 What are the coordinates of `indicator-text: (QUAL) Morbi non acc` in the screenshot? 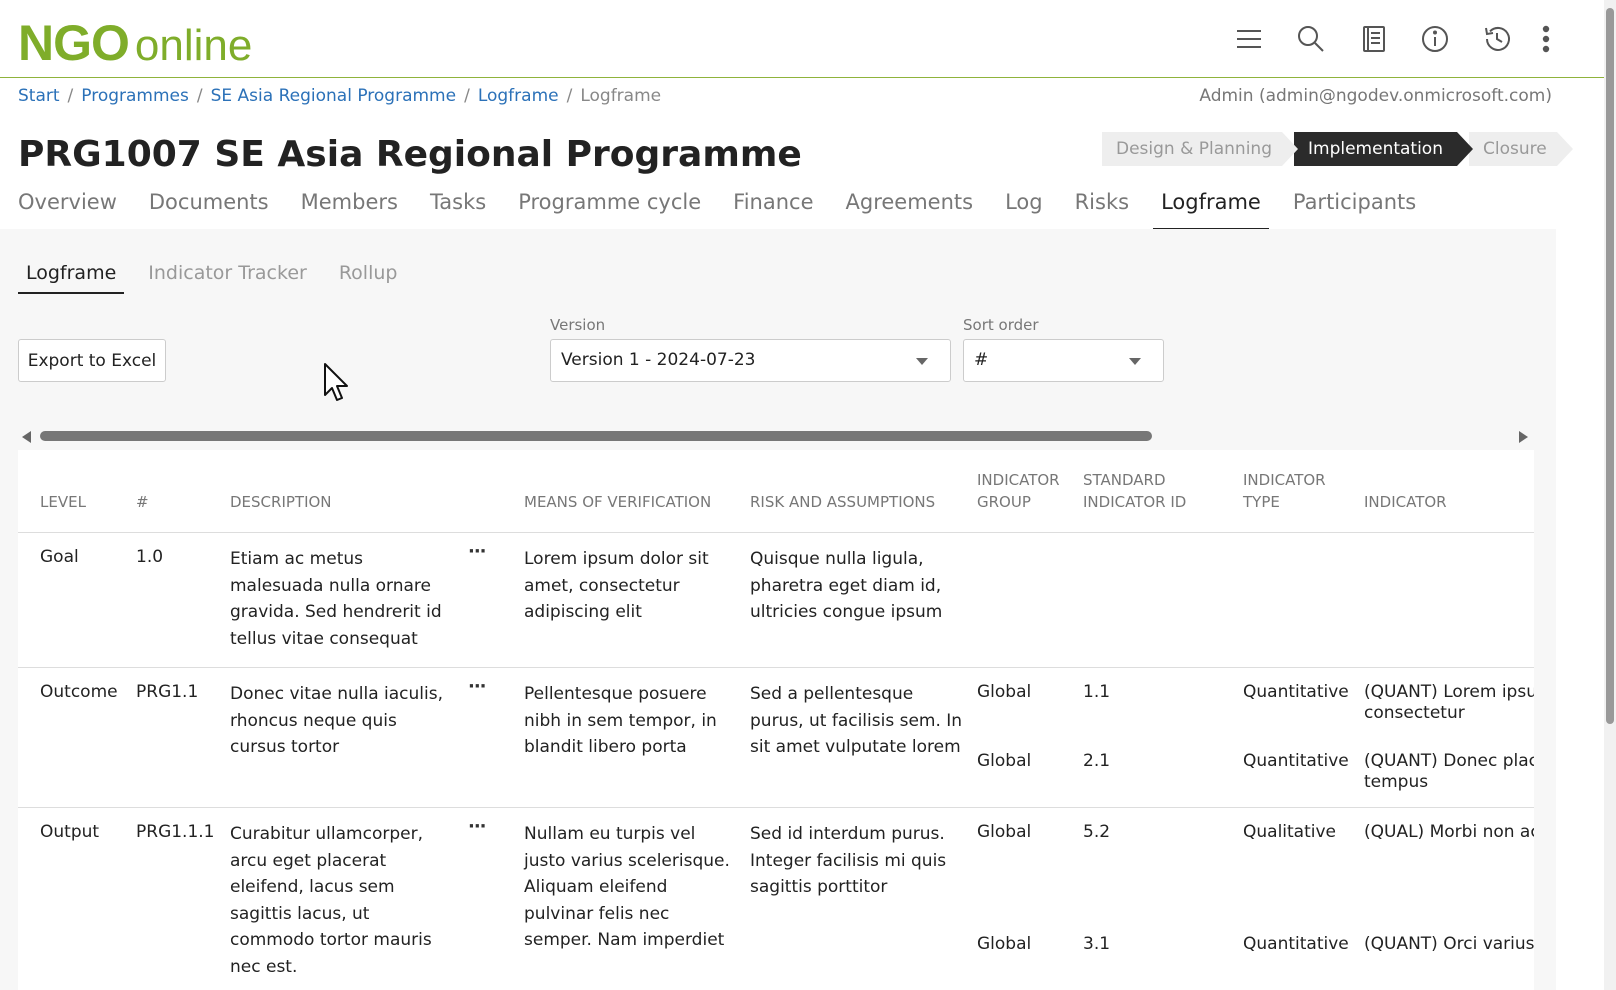 It's located at (1449, 832).